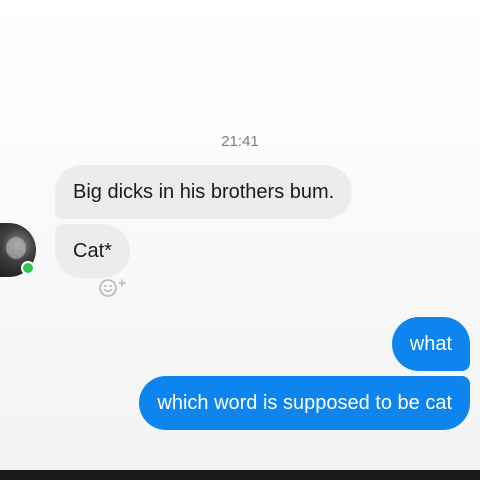 The image size is (480, 480). Describe the element at coordinates (240, 141) in the screenshot. I see `message-timestamp: 21:41` at that location.